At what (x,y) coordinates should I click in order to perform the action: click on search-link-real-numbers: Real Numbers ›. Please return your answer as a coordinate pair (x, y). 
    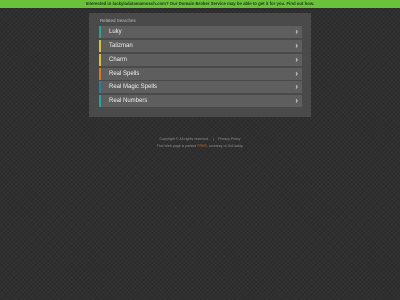
    Looking at the image, I should click on (200, 101).